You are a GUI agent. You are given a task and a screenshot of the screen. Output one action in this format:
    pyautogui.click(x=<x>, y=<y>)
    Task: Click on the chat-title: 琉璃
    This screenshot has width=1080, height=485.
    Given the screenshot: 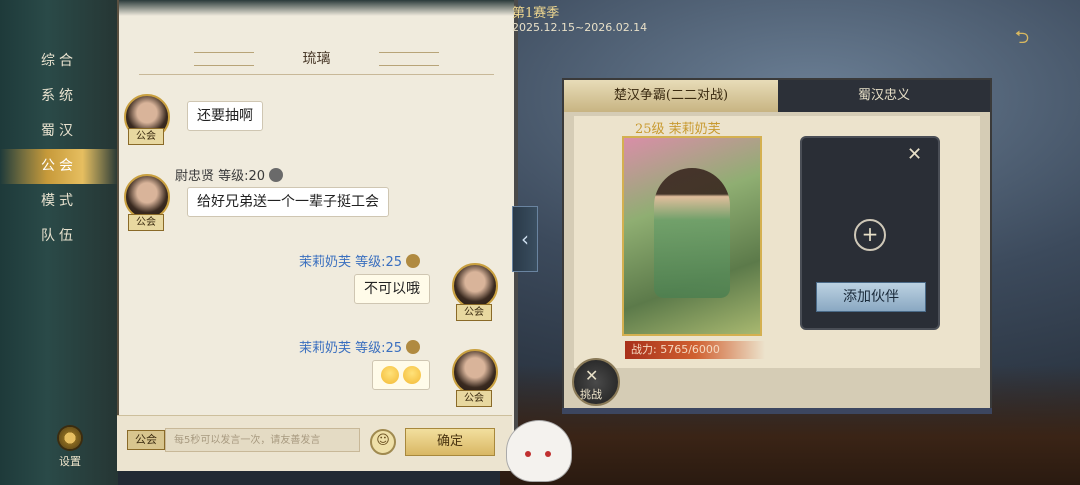 What is the action you would take?
    pyautogui.click(x=316, y=59)
    